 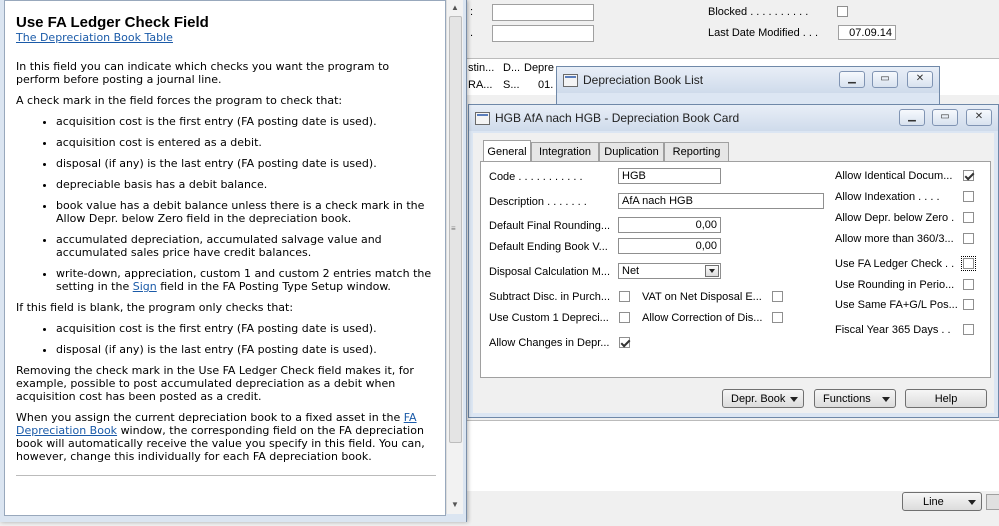 What do you see at coordinates (968, 329) in the screenshot?
I see `fiscal-year-365-days-checkbox` at bounding box center [968, 329].